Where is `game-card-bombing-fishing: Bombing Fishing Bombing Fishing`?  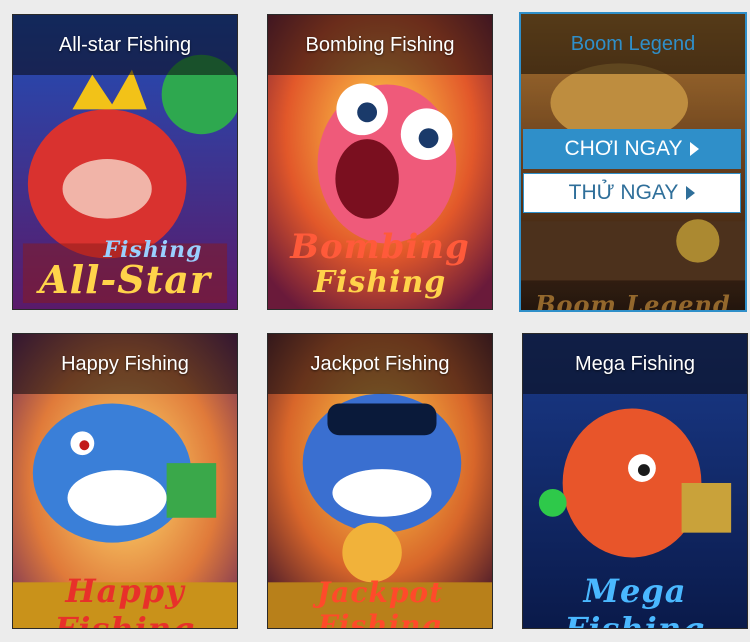 game-card-bombing-fishing: Bombing Fishing Bombing Fishing is located at coordinates (380, 162).